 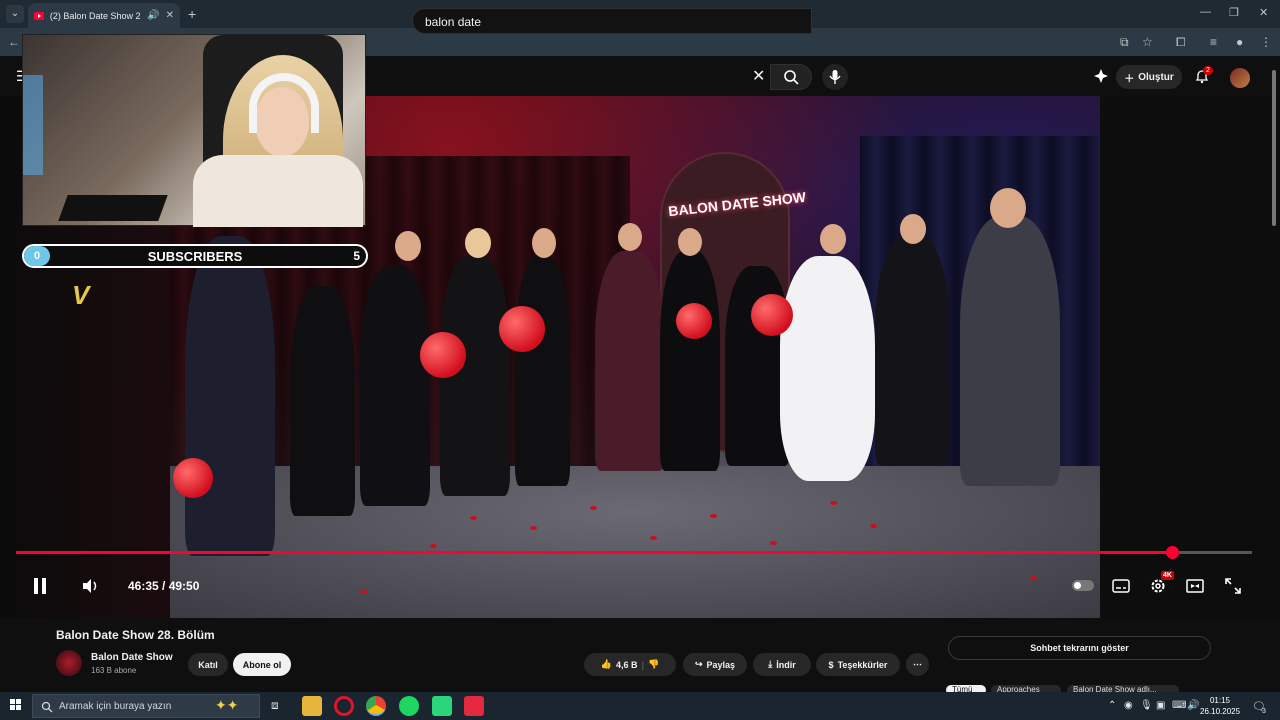 What do you see at coordinates (39, 15) in the screenshot?
I see `youtube-favicon-icon` at bounding box center [39, 15].